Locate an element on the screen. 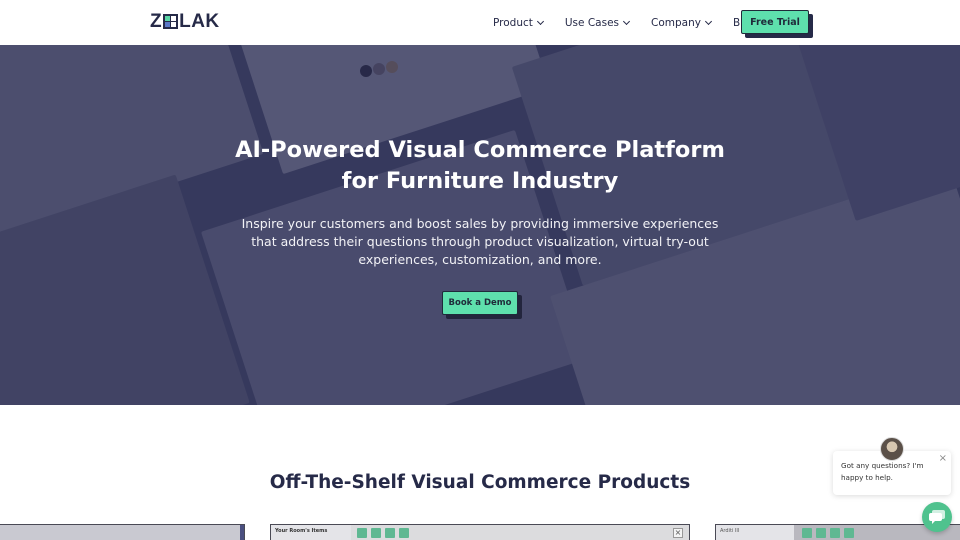  free-trial-button: Free Trial is located at coordinates (775, 22).